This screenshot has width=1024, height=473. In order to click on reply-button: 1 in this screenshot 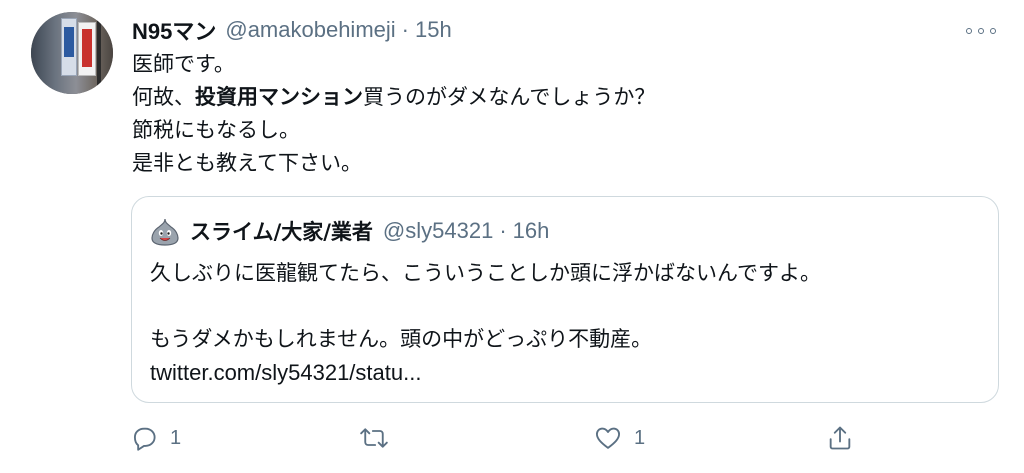, I will do `click(155, 438)`.